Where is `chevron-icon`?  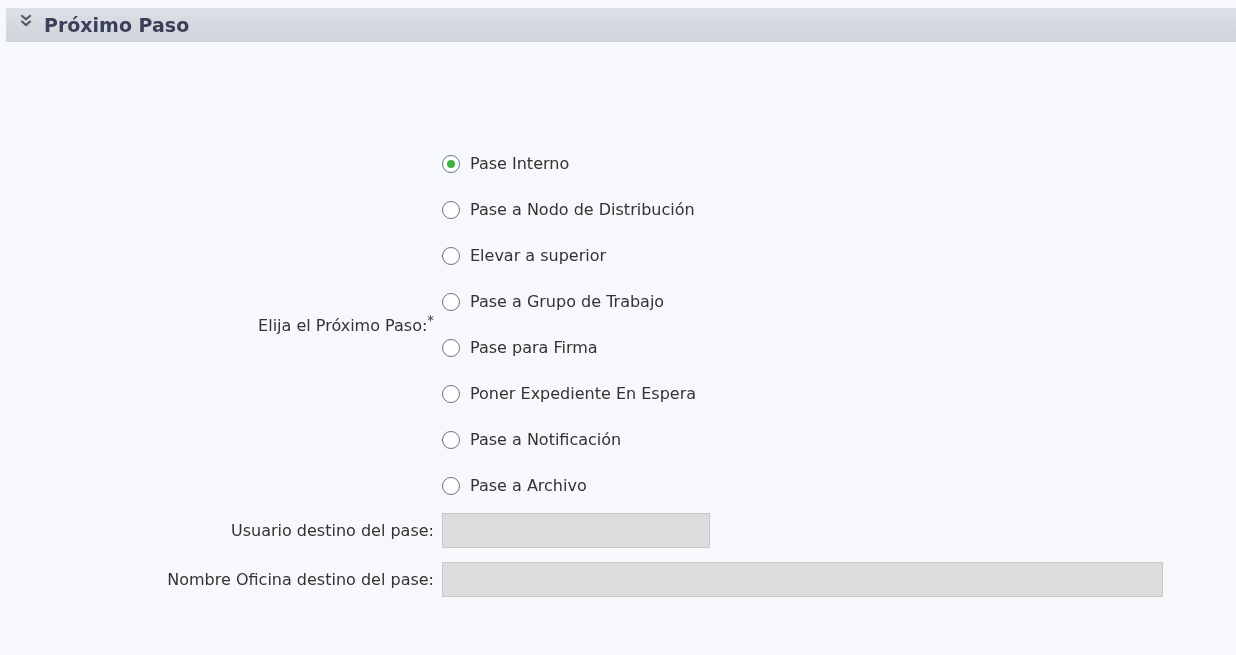
chevron-icon is located at coordinates (26, 21).